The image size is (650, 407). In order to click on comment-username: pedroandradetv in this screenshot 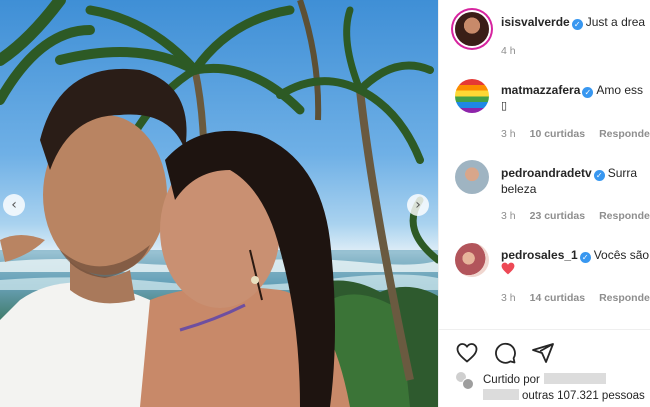, I will do `click(546, 173)`.